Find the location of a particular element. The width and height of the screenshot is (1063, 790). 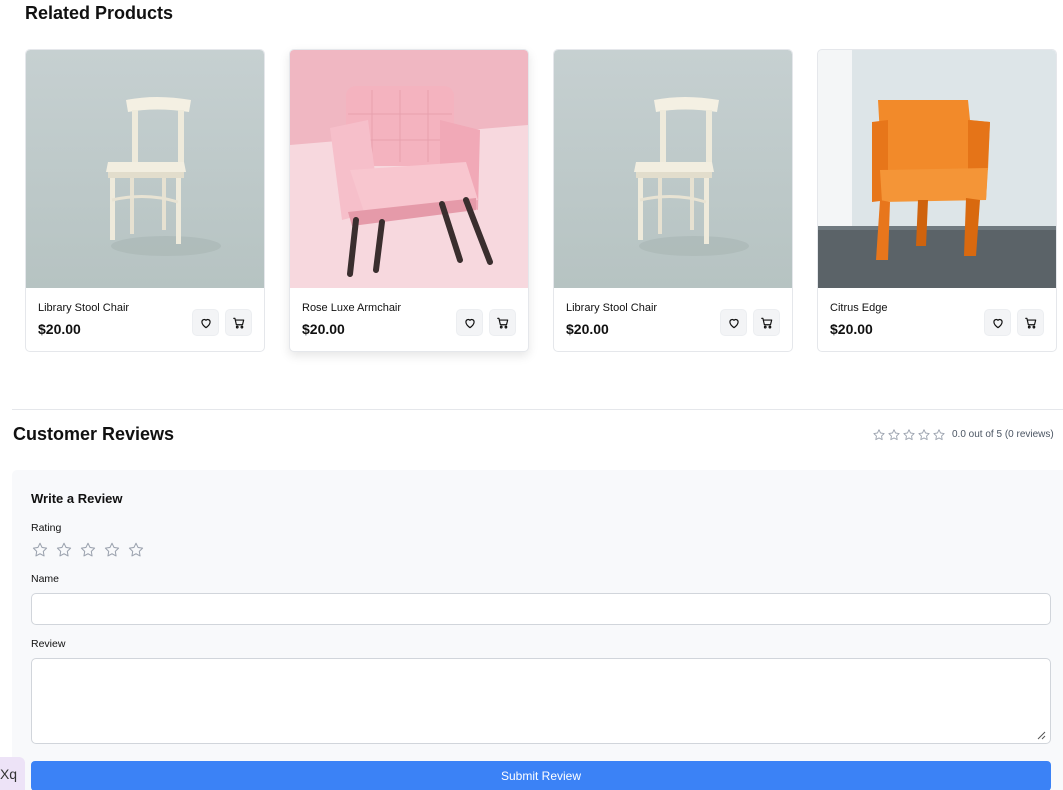

name-label: Name is located at coordinates (45, 579).